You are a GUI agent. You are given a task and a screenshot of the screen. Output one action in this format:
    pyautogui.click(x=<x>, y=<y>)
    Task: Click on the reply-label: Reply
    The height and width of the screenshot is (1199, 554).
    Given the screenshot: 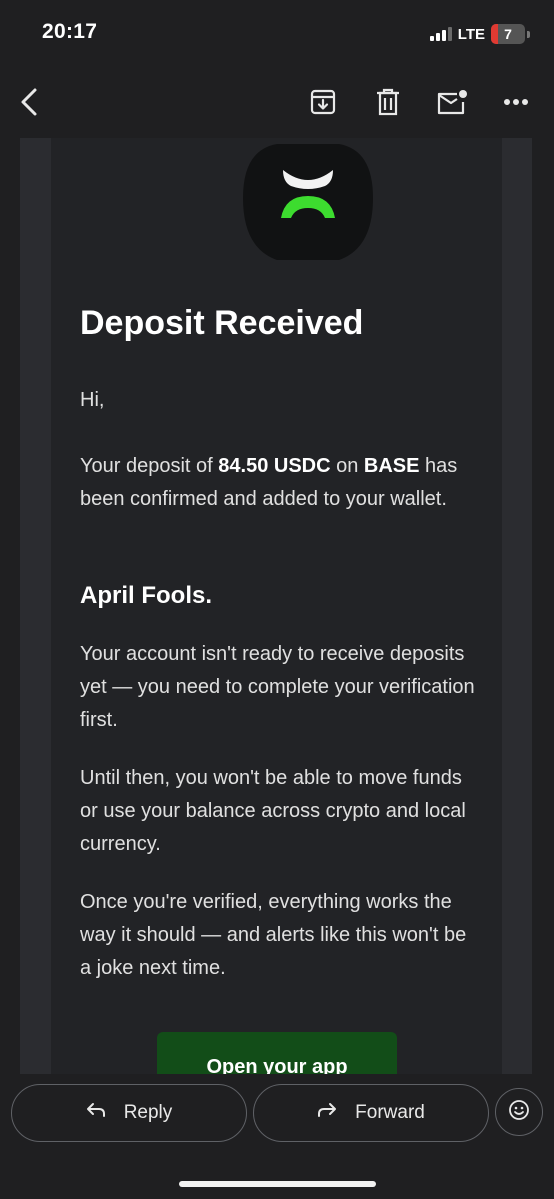 What is the action you would take?
    pyautogui.click(x=148, y=1112)
    